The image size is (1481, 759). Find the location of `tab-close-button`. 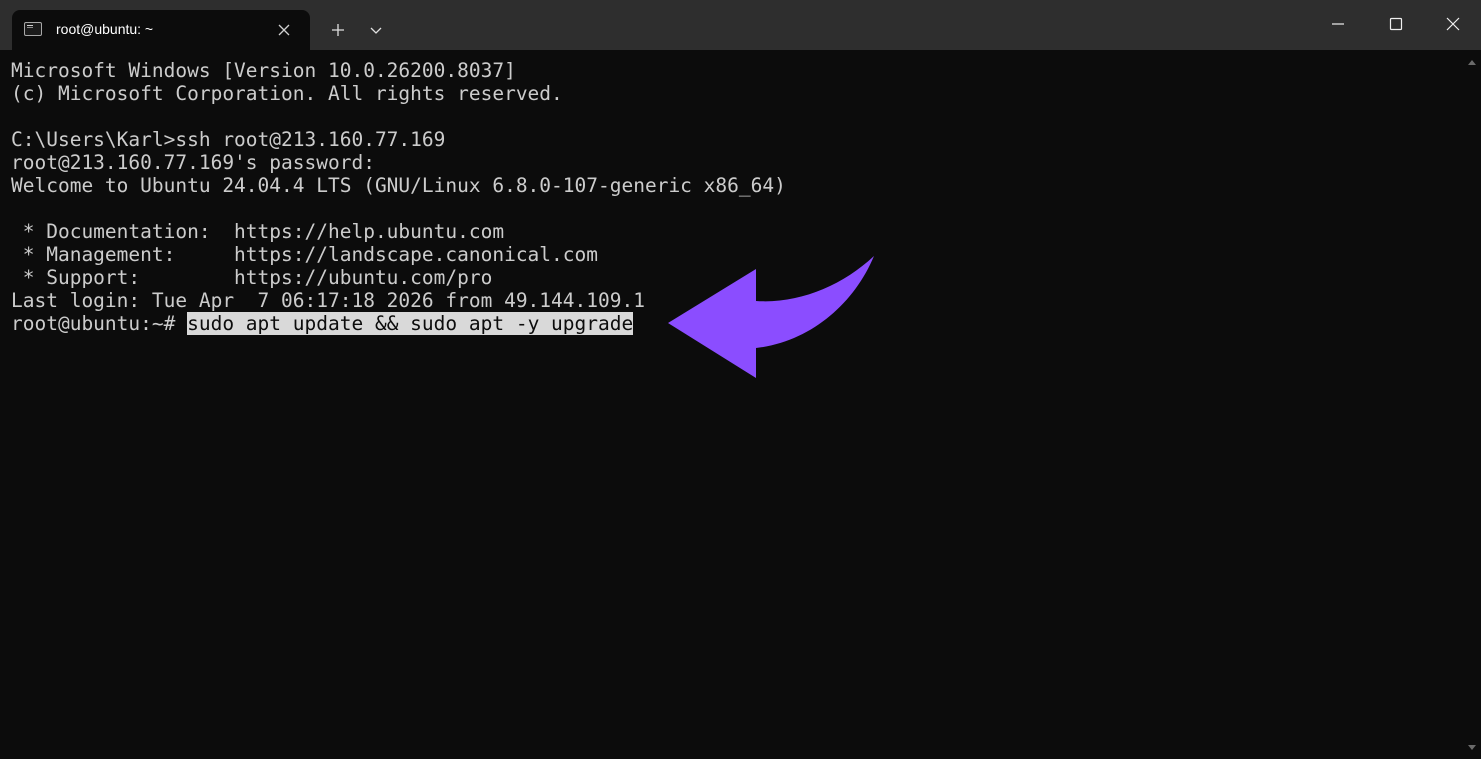

tab-close-button is located at coordinates (284, 30).